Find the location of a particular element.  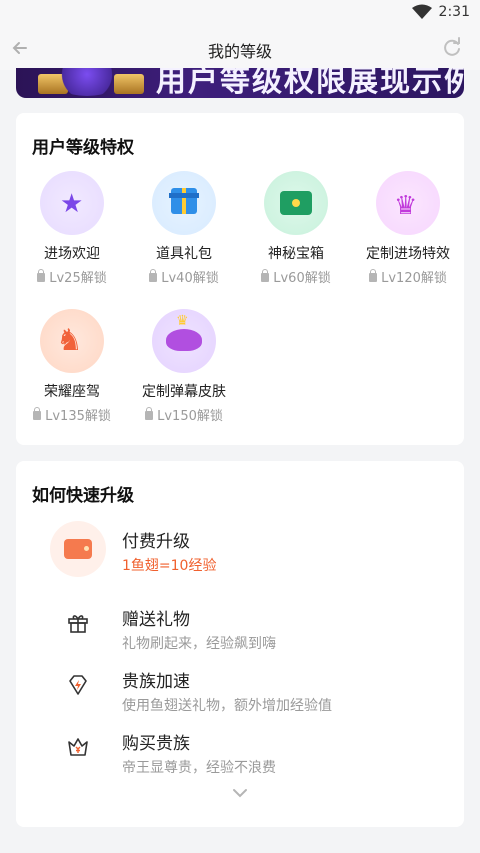

pay-upgrade-option: 付费升级 1鱼翅=10经验 is located at coordinates (250, 551).